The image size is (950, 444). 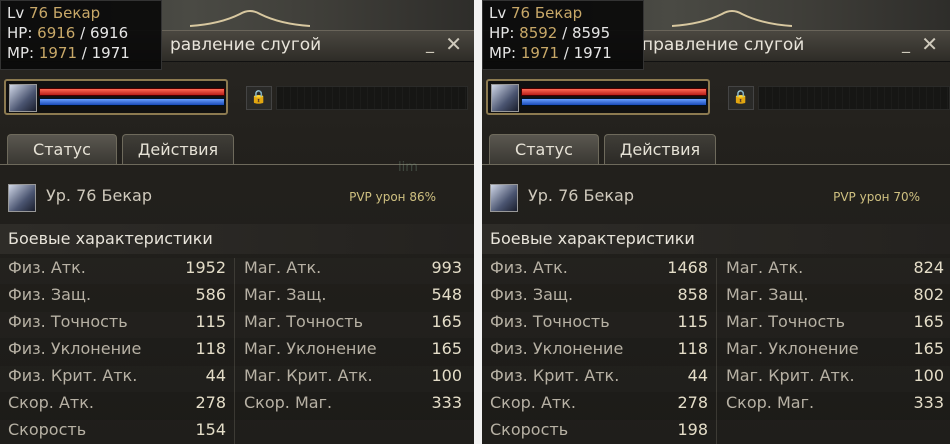 I want to click on stat-row: Скорость 154, so click(x=237, y=432).